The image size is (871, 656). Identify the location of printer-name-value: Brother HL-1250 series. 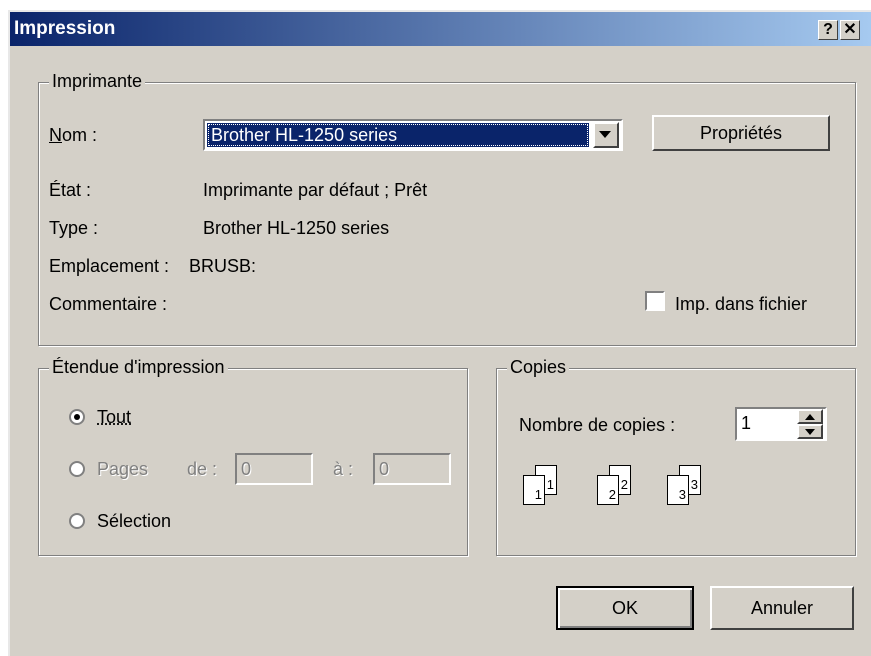
(398, 135).